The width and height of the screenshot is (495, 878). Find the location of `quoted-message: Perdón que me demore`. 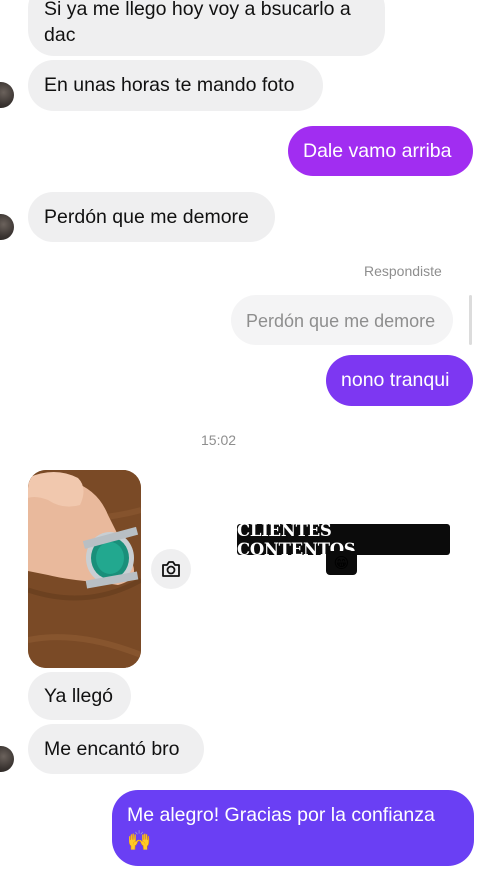

quoted-message: Perdón que me demore is located at coordinates (342, 320).